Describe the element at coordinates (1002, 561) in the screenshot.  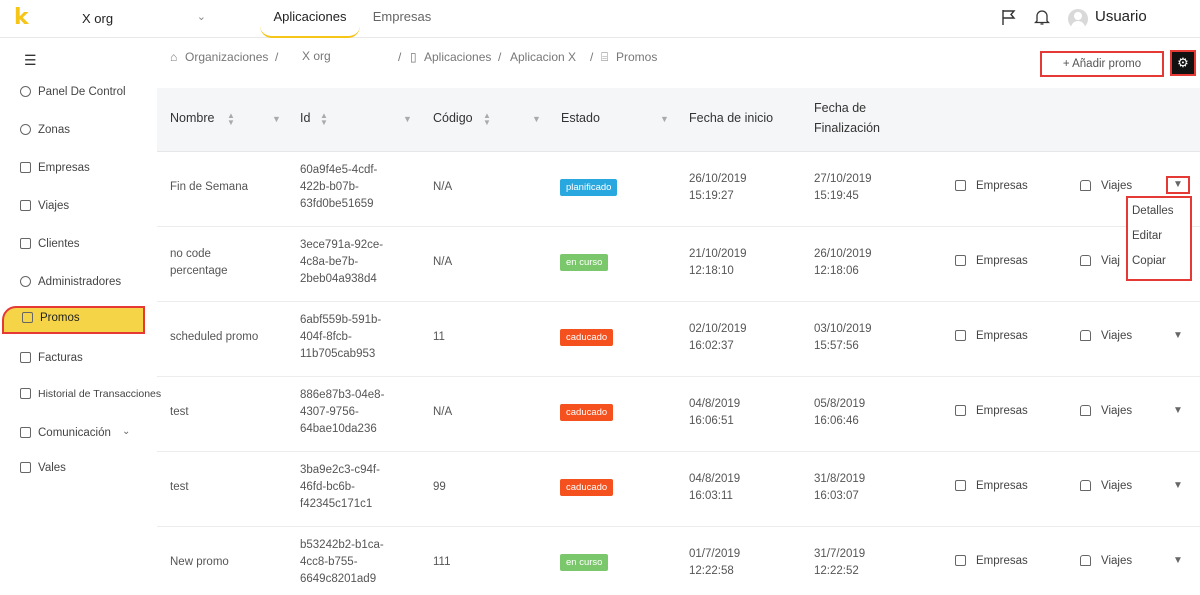
I see `empresas-label: Empresas` at that location.